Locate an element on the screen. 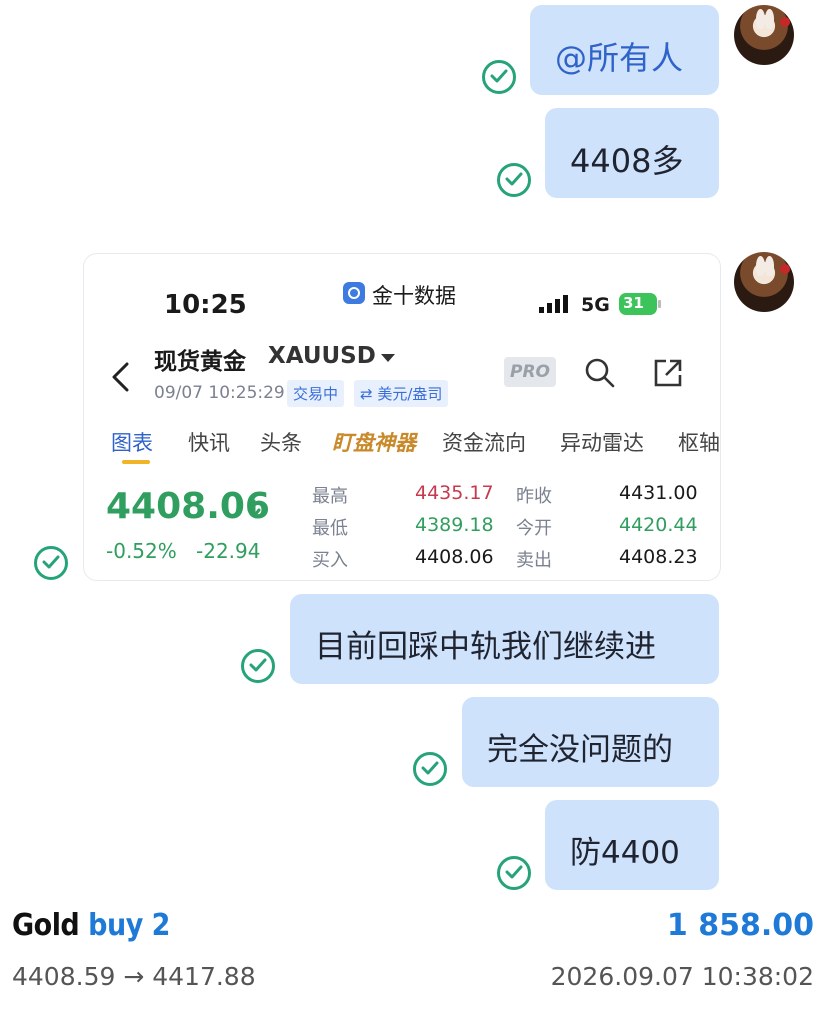 The width and height of the screenshot is (826, 1016). stat-ask-label: 卖出 is located at coordinates (534, 560).